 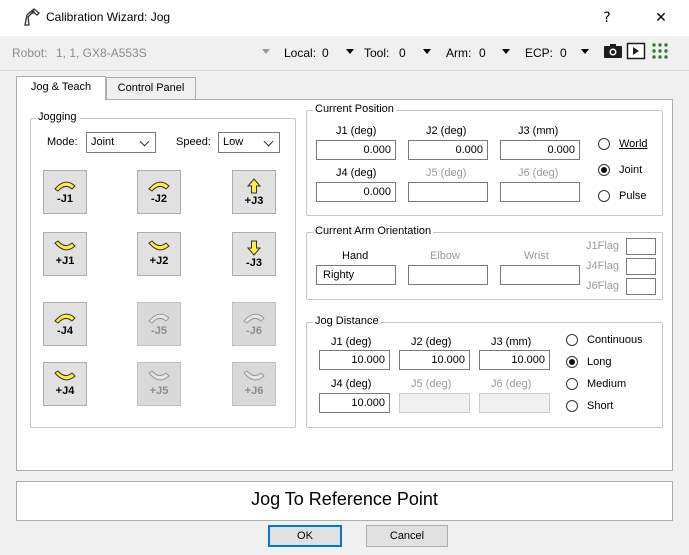 I want to click on arm-label: Arm:, so click(x=459, y=53).